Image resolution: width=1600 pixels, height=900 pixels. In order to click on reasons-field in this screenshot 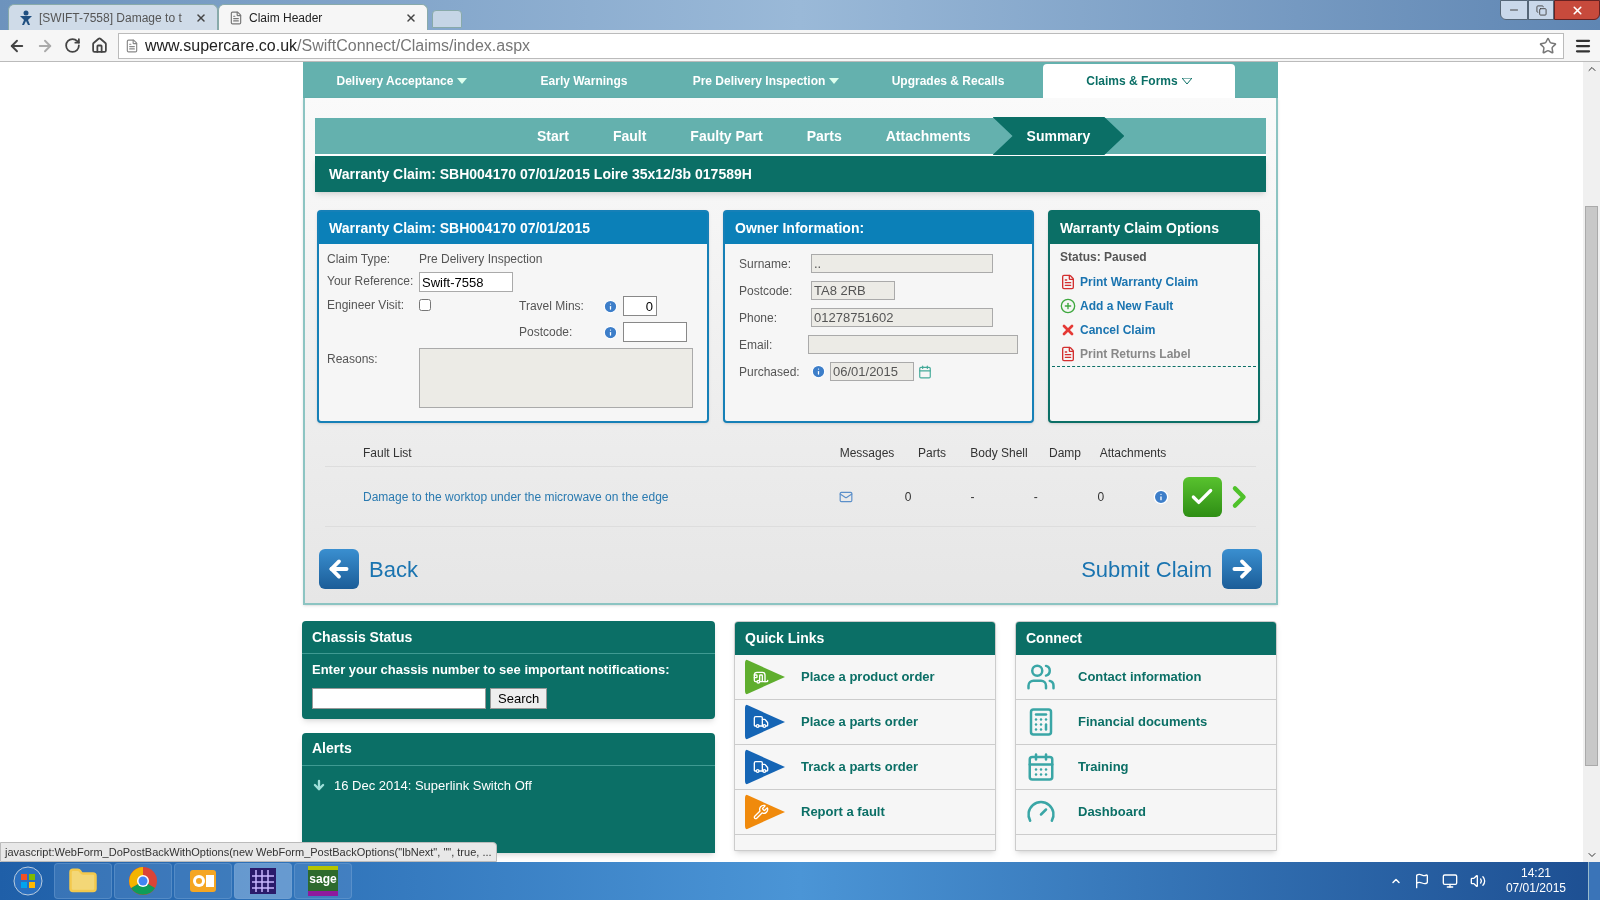, I will do `click(556, 378)`.